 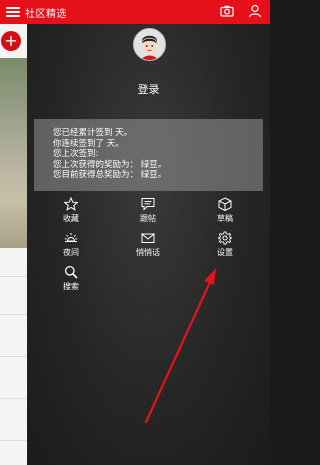 What do you see at coordinates (148, 238) in the screenshot?
I see `mail-icon` at bounding box center [148, 238].